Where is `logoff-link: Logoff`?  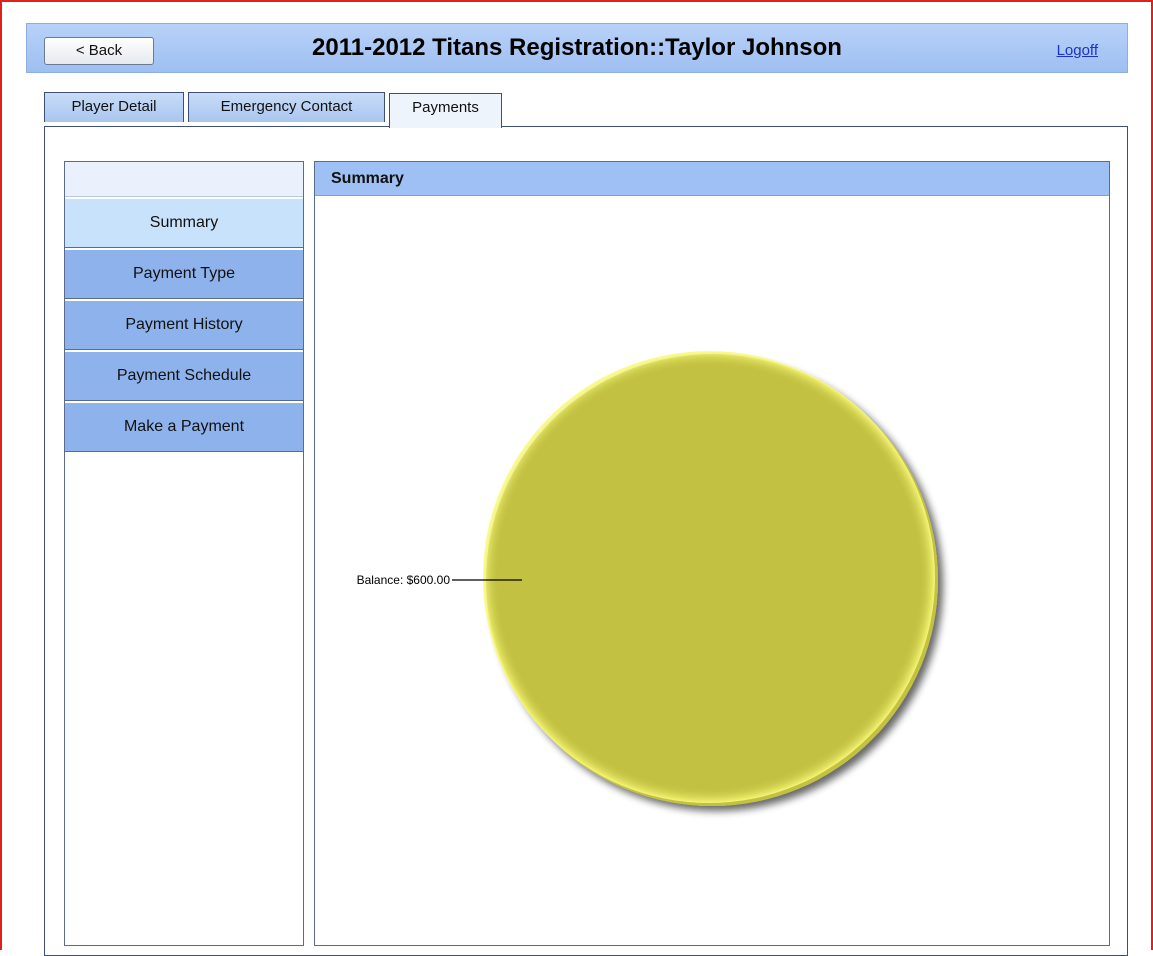 logoff-link: Logoff is located at coordinates (1077, 50).